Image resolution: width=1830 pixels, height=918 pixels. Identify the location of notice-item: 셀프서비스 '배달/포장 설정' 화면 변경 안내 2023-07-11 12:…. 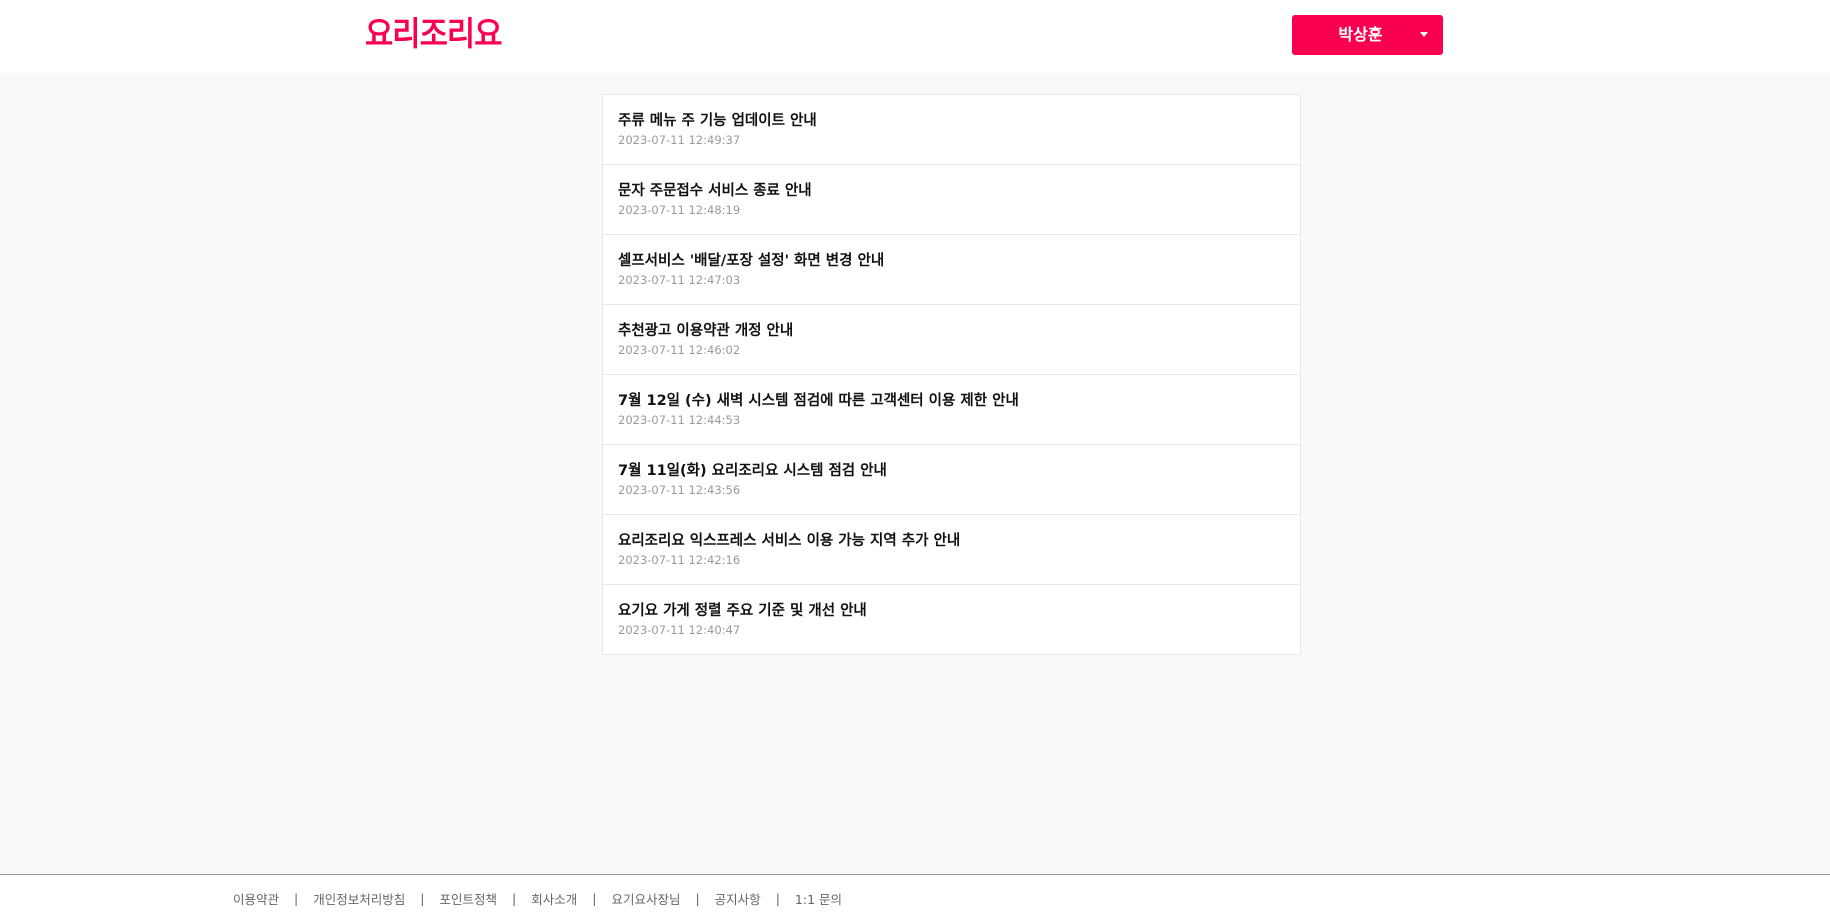
(951, 270).